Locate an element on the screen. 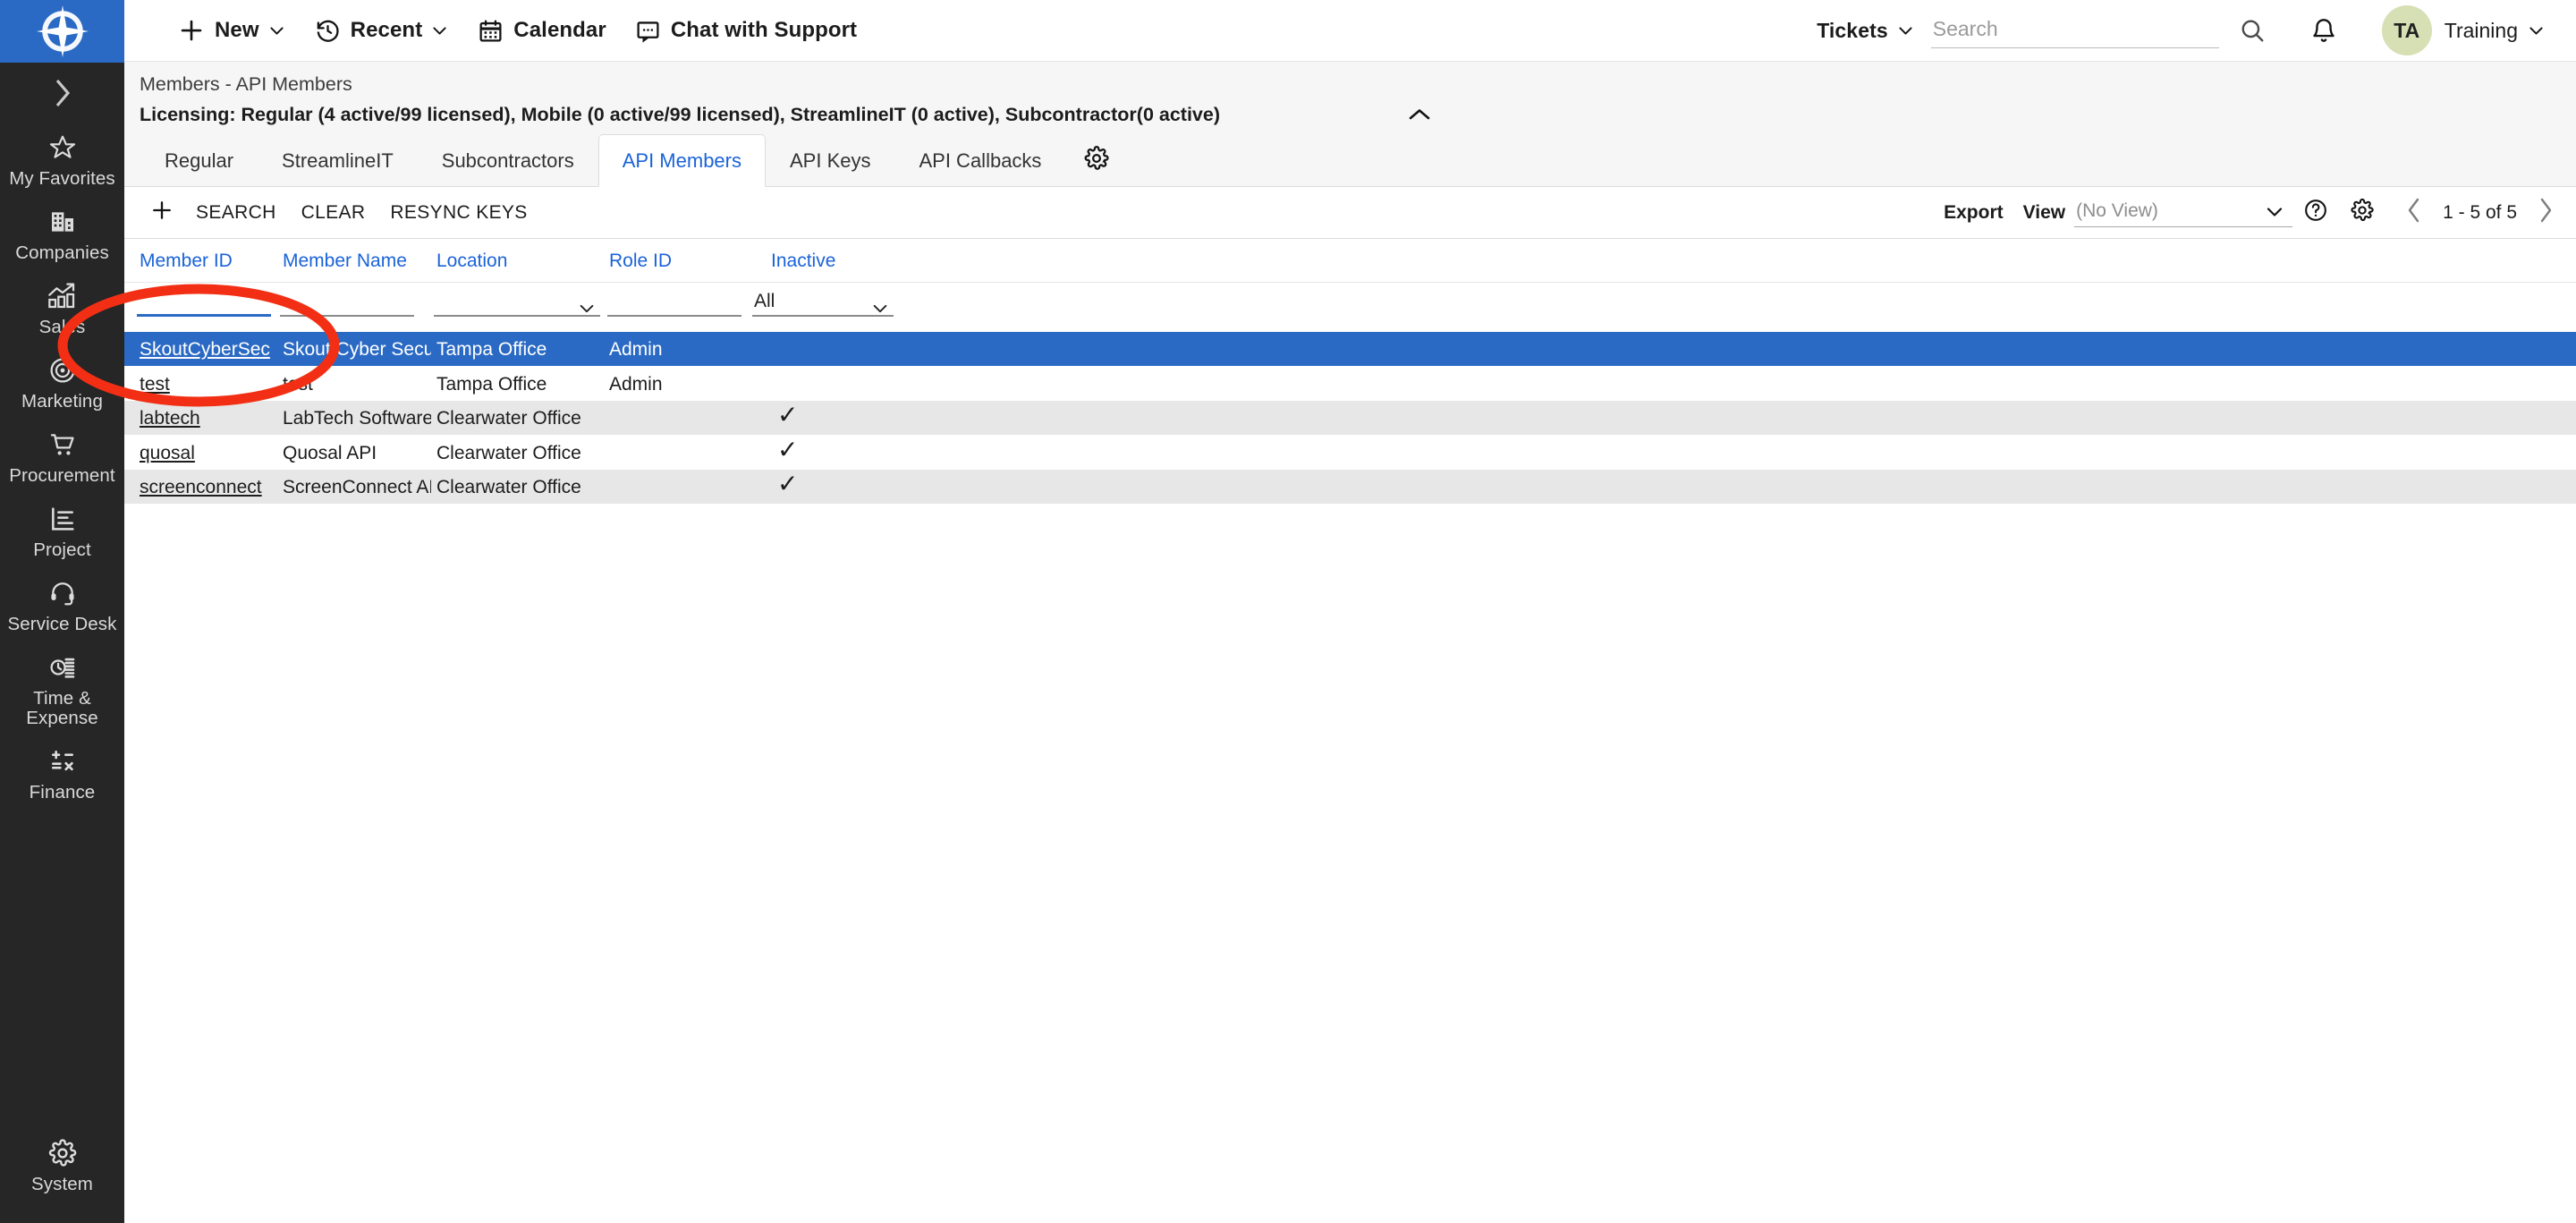 The height and width of the screenshot is (1223, 2576). tab-label: Subcontractors is located at coordinates (507, 160).